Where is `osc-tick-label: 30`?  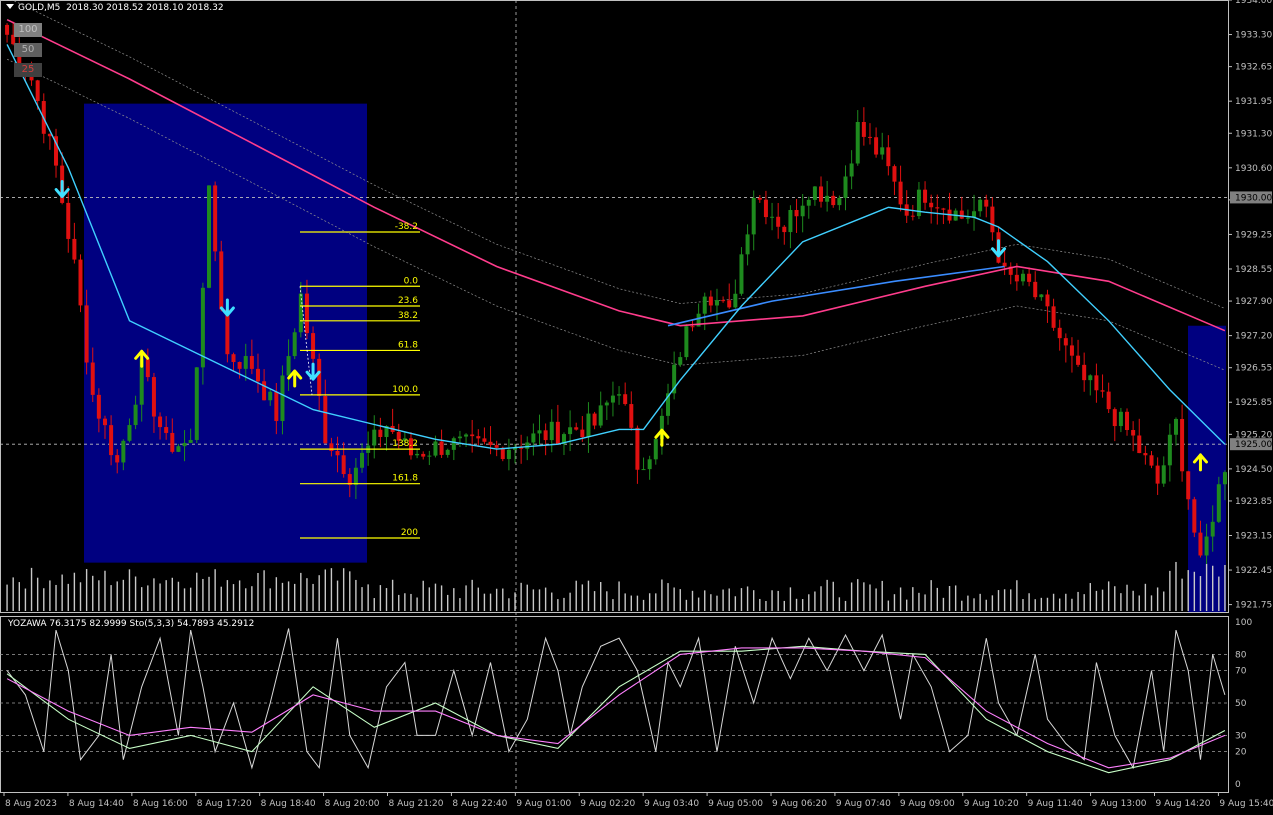 osc-tick-label: 30 is located at coordinates (1241, 736).